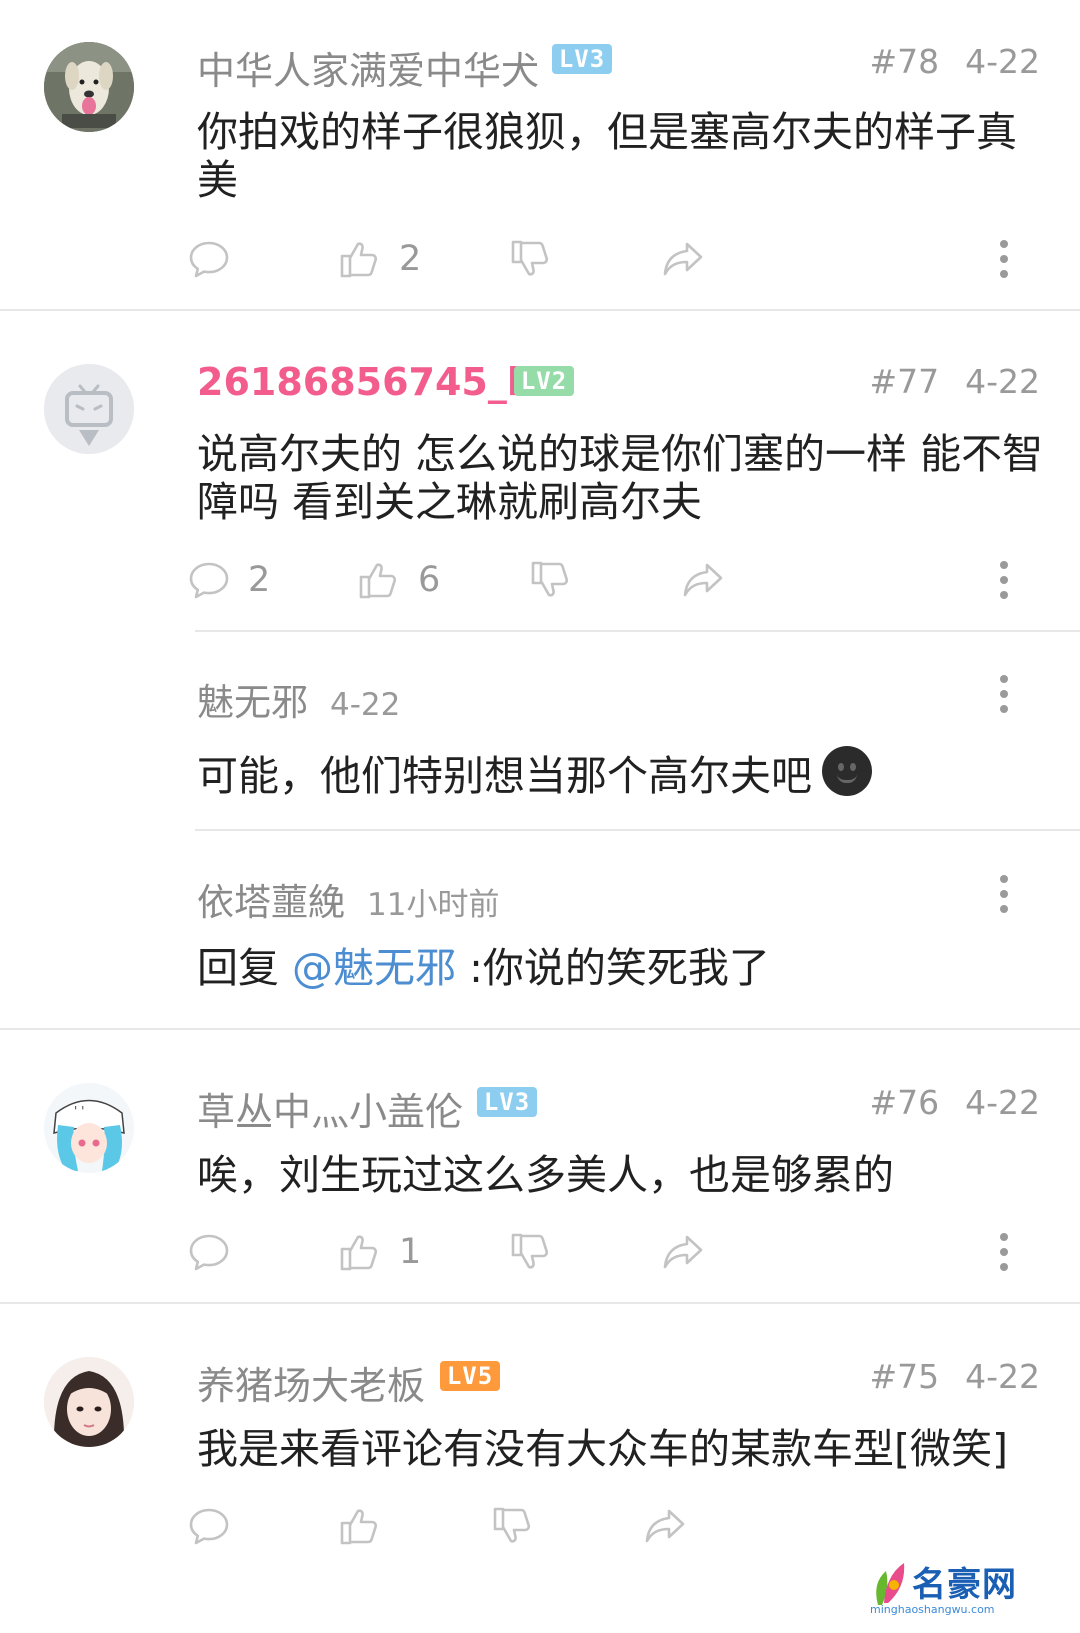  Describe the element at coordinates (398, 580) in the screenshot. I see `like-button: 6` at that location.